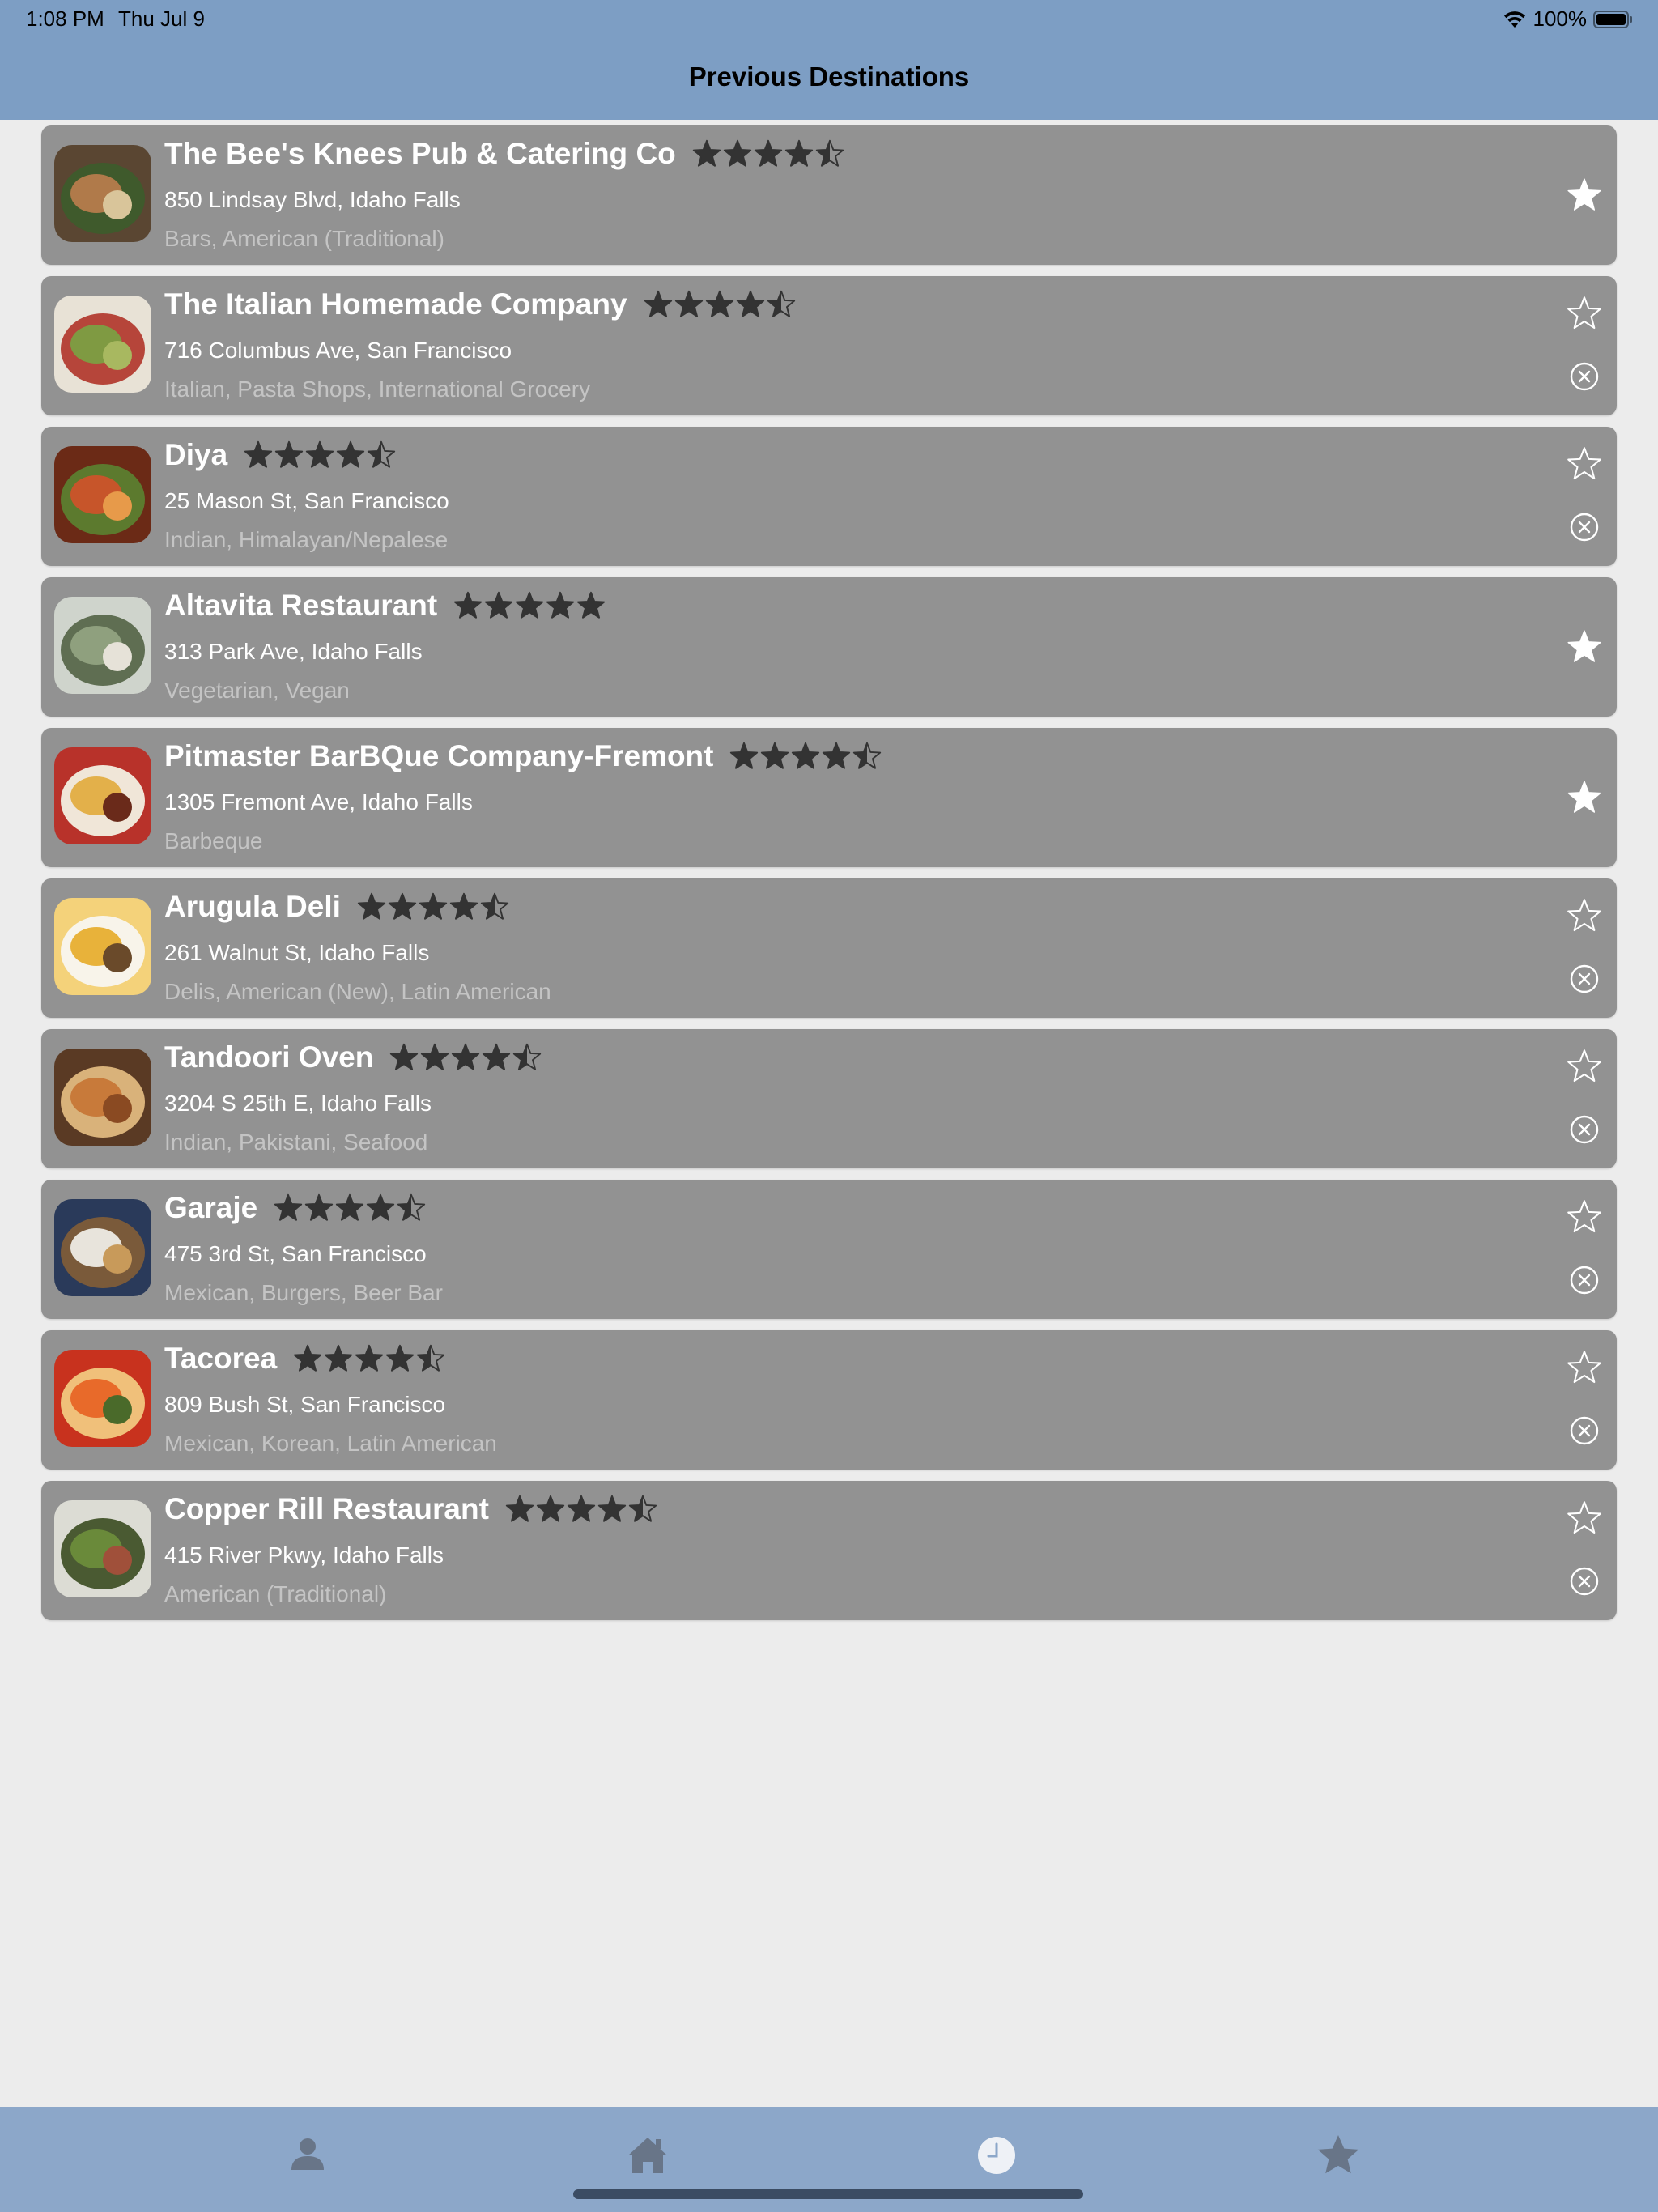 The height and width of the screenshot is (2212, 1658). I want to click on restaurant-name: Tacorea, so click(221, 1358).